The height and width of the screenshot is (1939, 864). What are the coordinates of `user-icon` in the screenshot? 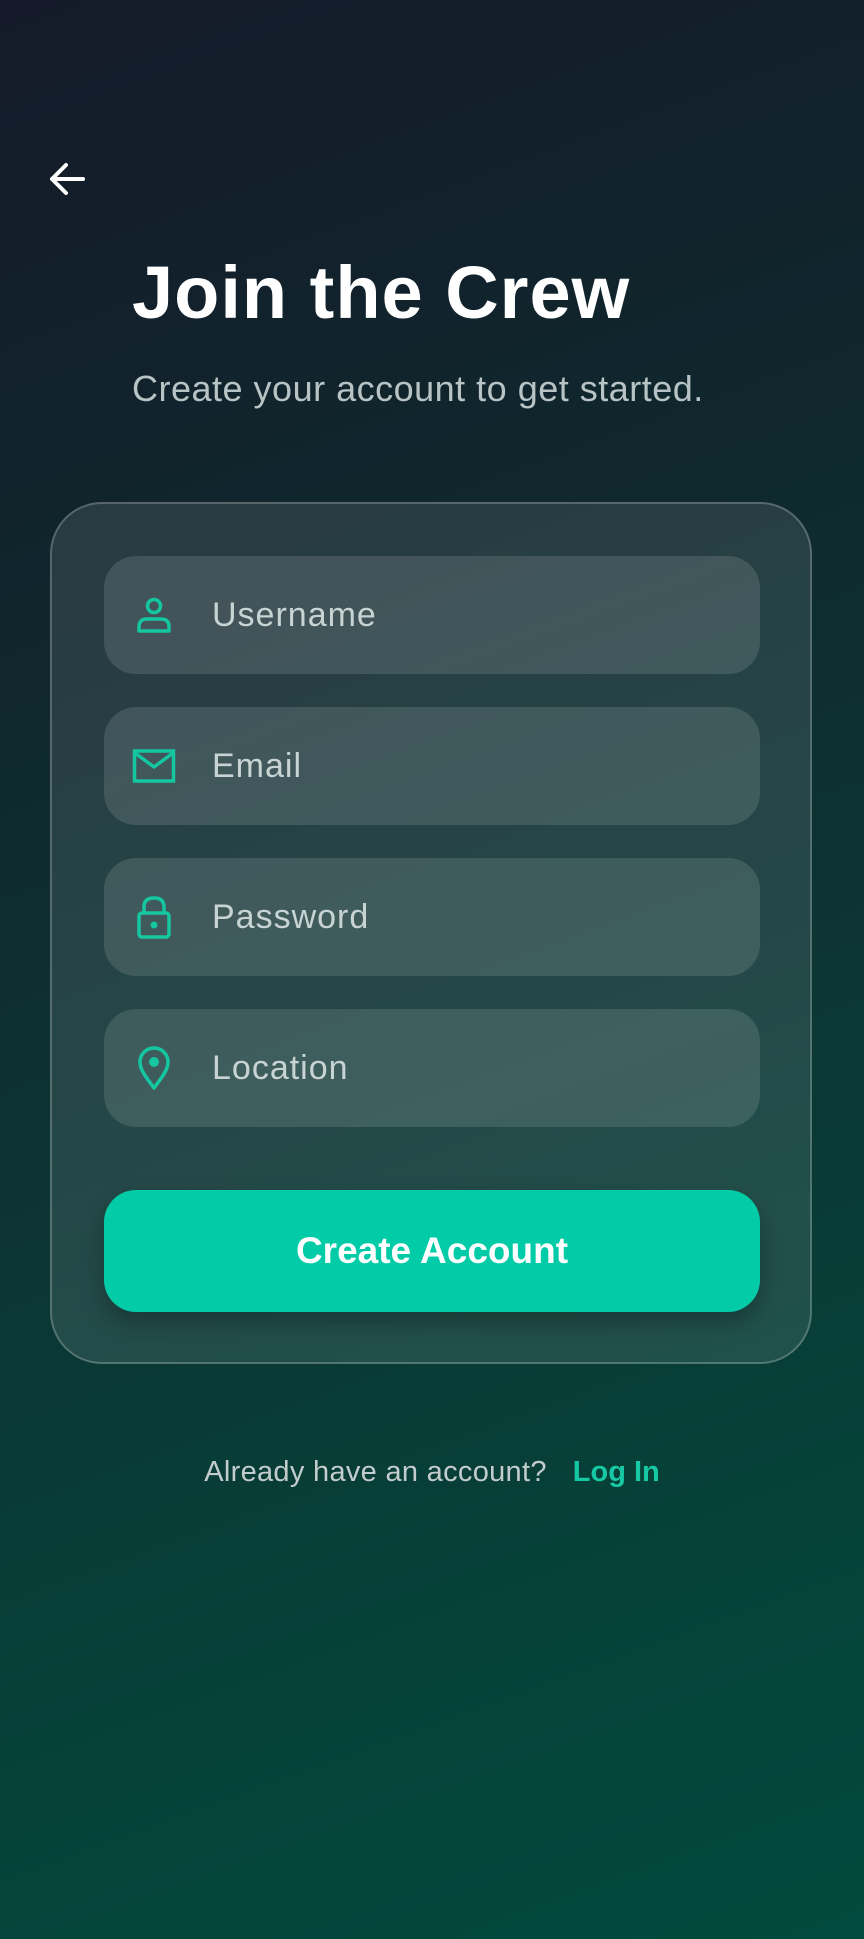 It's located at (154, 615).